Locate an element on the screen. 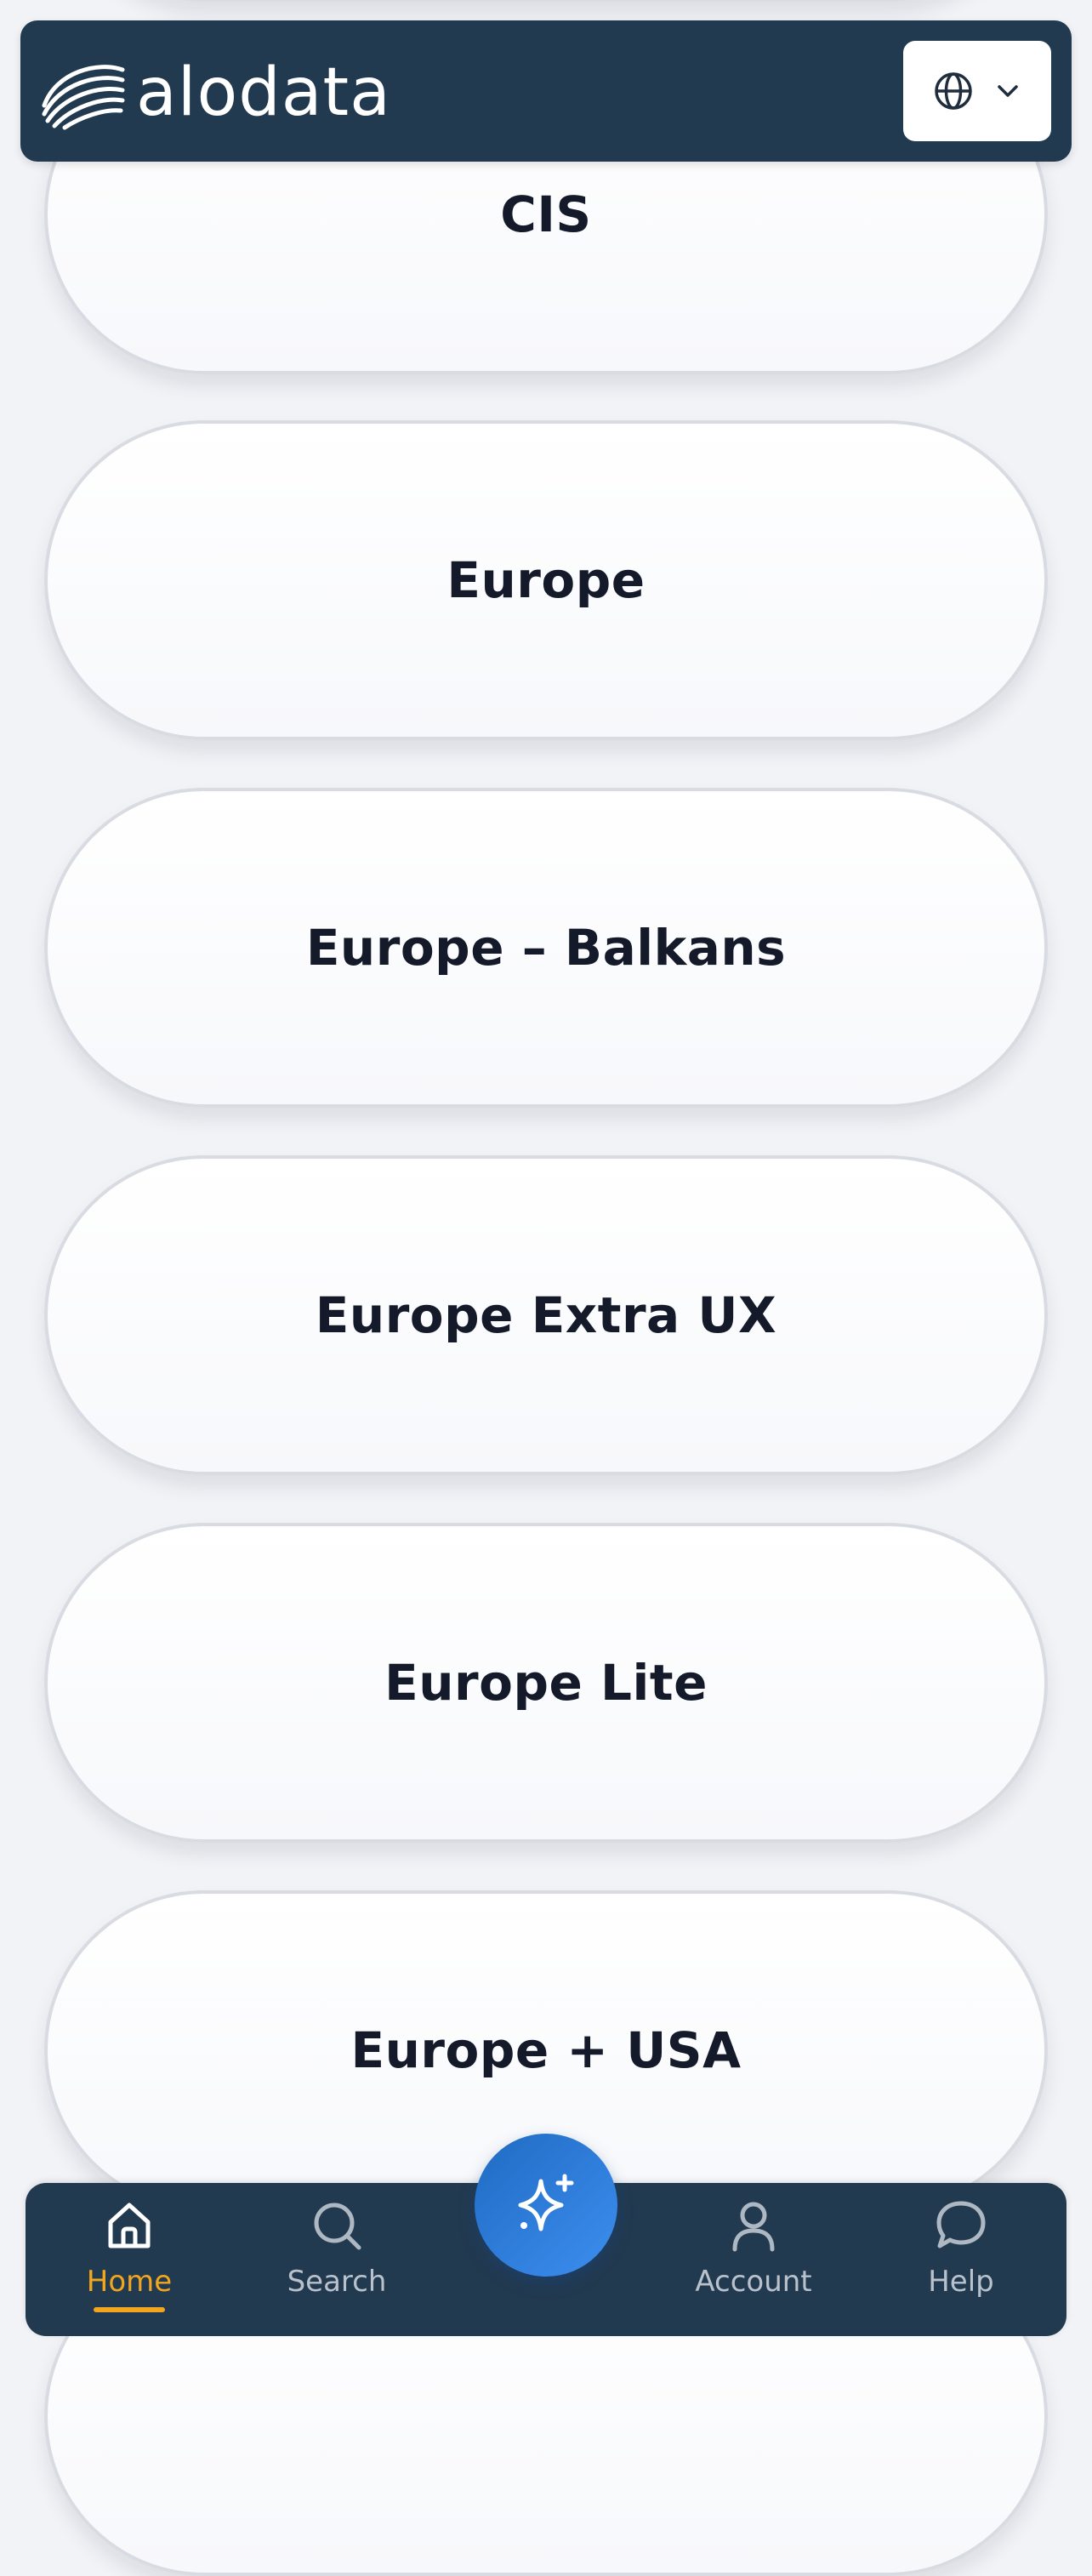  search-icon is located at coordinates (337, 2226).